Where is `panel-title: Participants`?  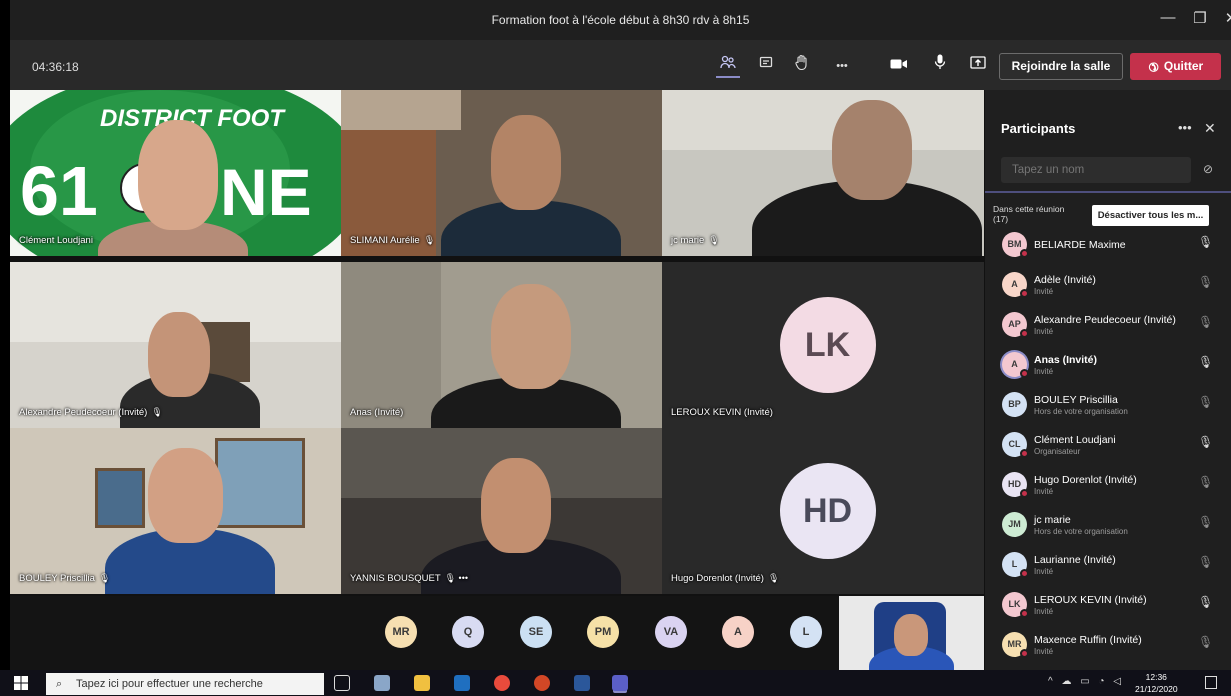 panel-title: Participants is located at coordinates (1038, 128).